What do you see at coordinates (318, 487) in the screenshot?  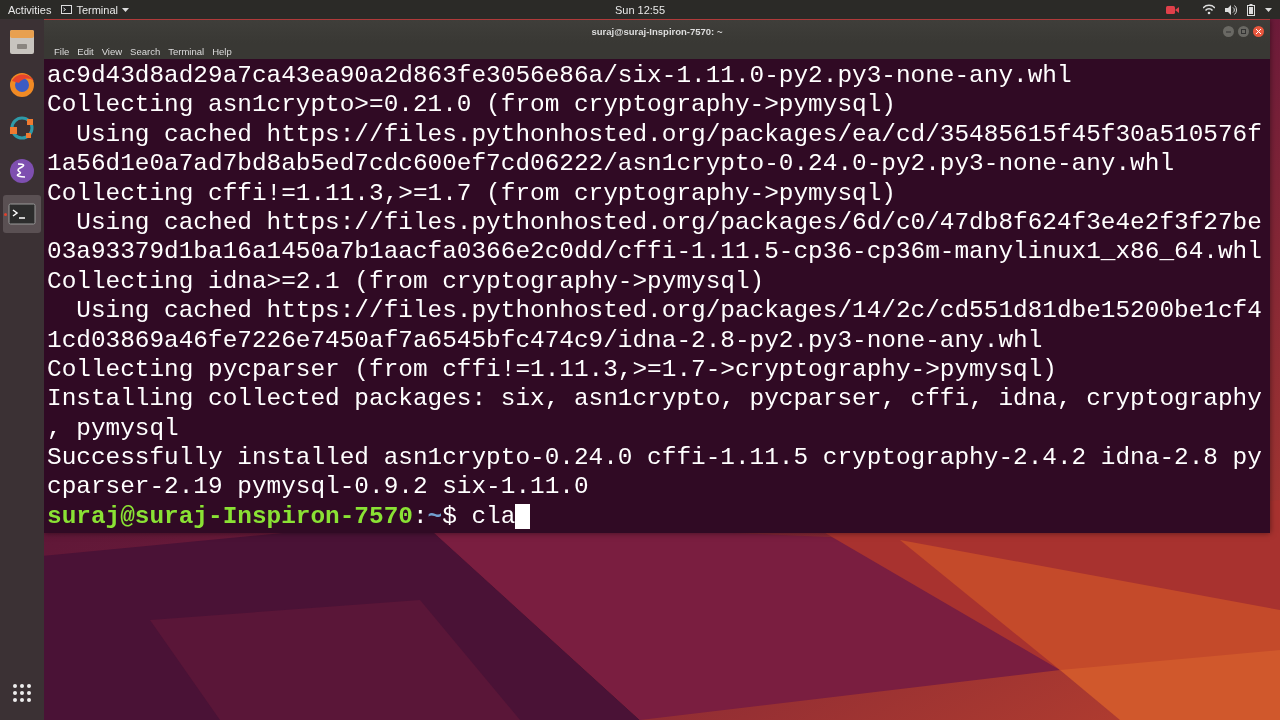 I see `output-line: cparser-2.19 pymysql-0.9.2 six-1.11.0` at bounding box center [318, 487].